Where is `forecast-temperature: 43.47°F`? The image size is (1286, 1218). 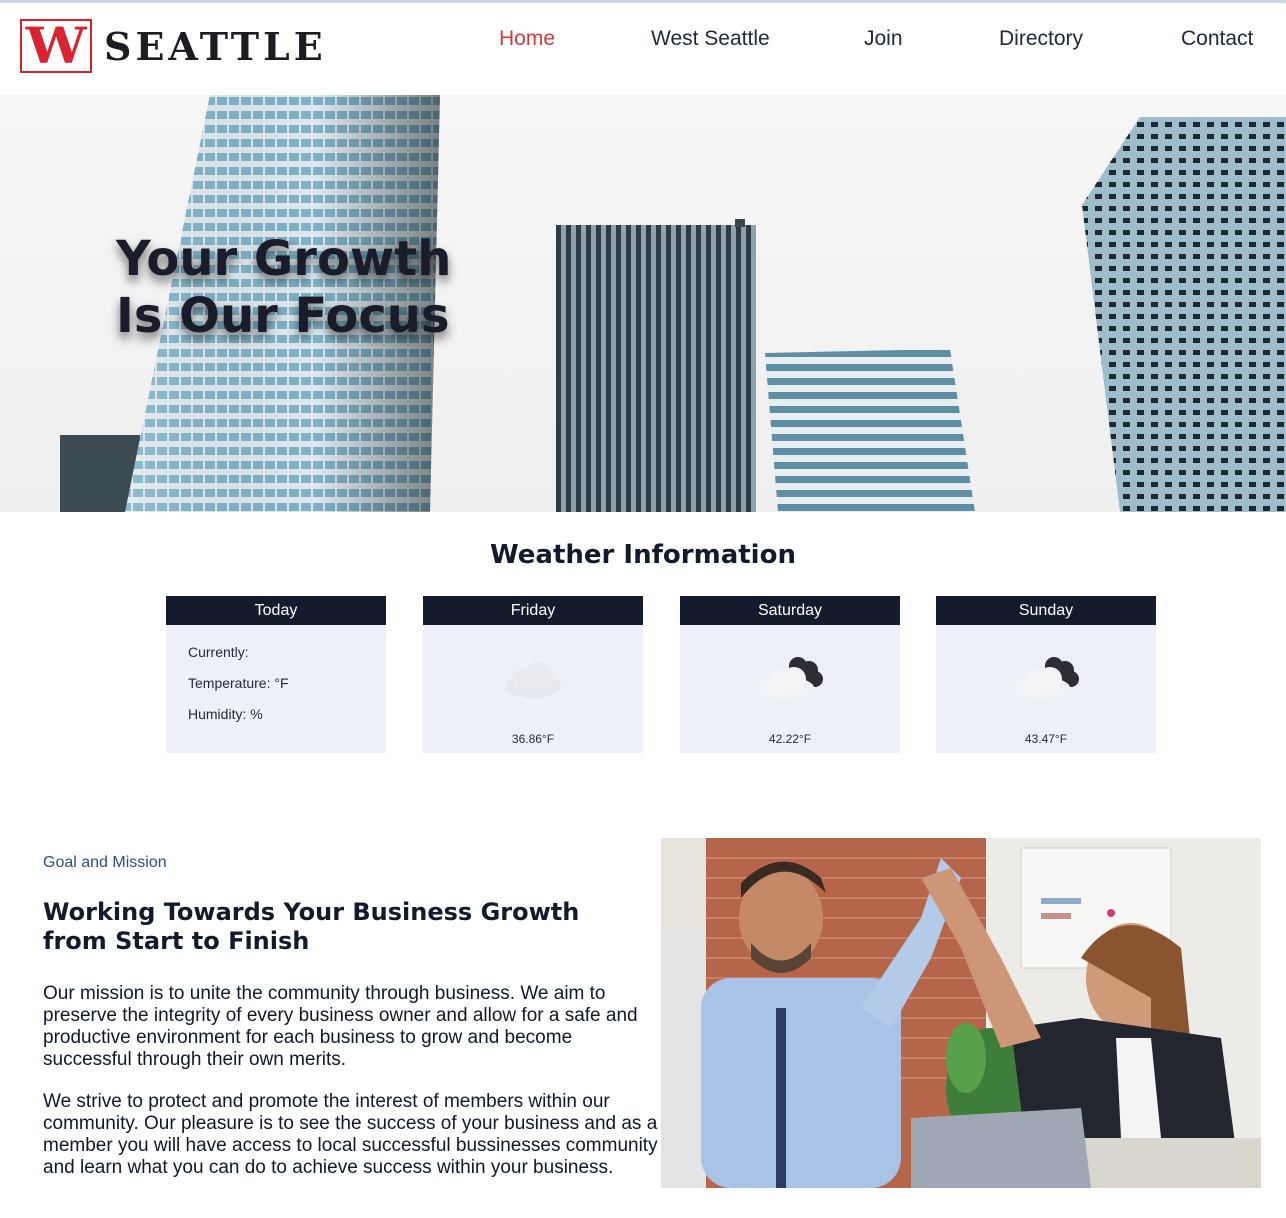 forecast-temperature: 43.47°F is located at coordinates (1046, 739).